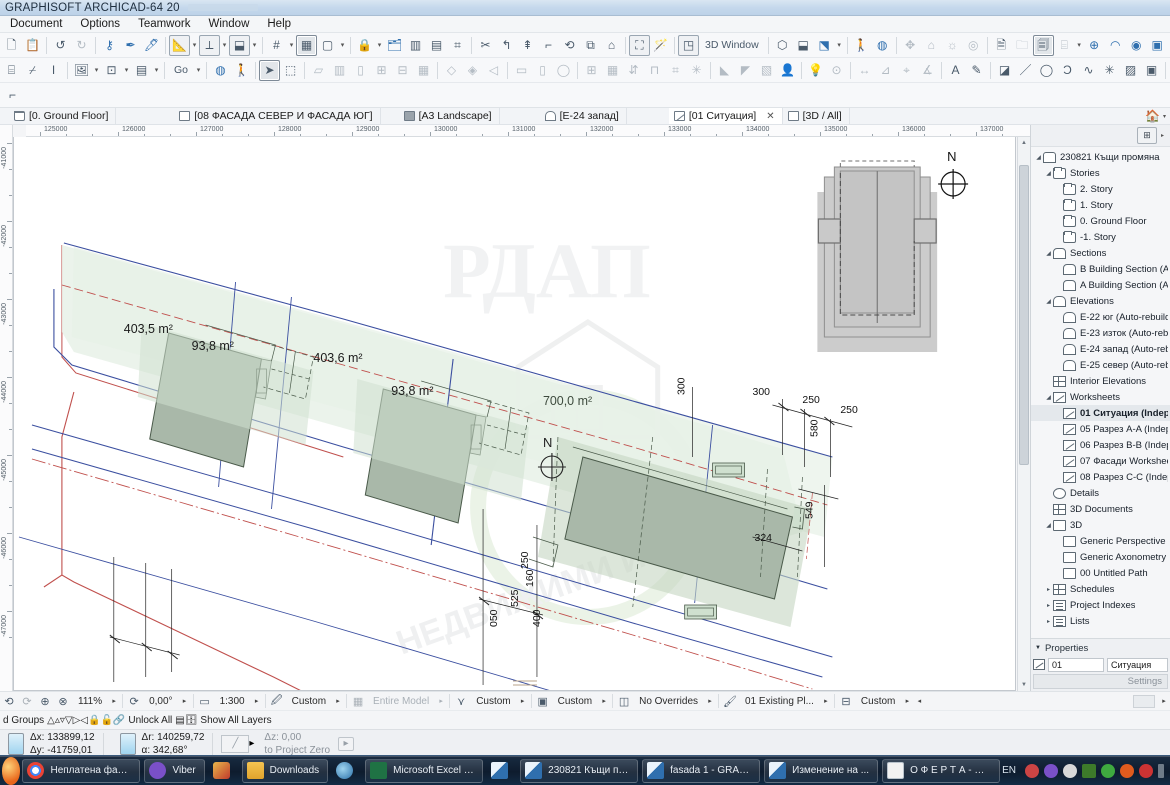  I want to click on roof-icon: ⊟, so click(402, 70).